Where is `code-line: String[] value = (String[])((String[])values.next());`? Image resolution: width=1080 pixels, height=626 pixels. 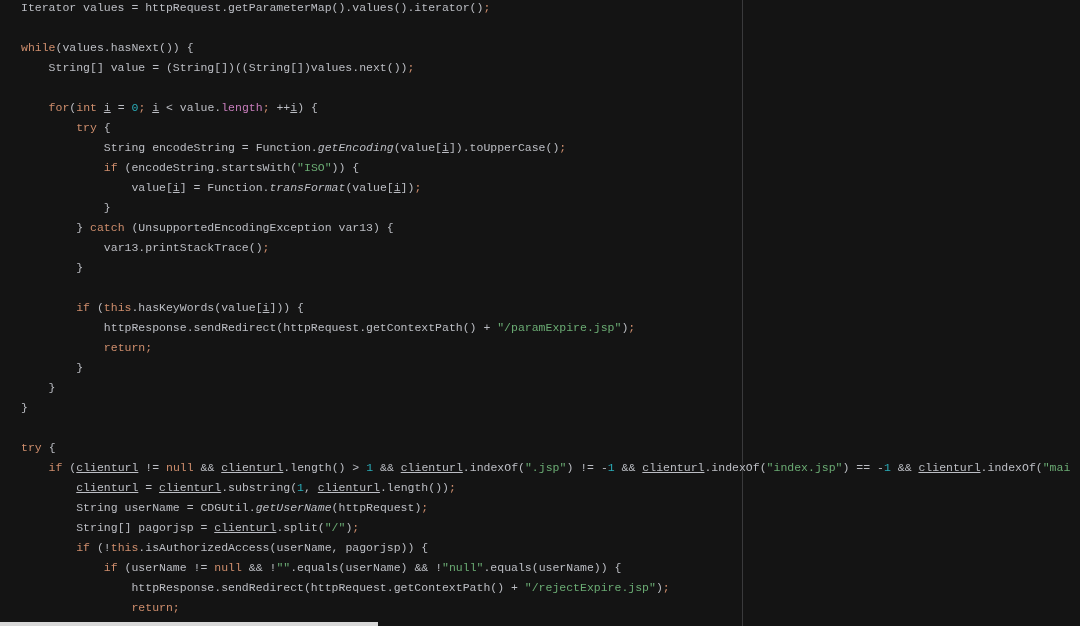 code-line: String[] value = (String[])((String[])values.next()); is located at coordinates (231, 68).